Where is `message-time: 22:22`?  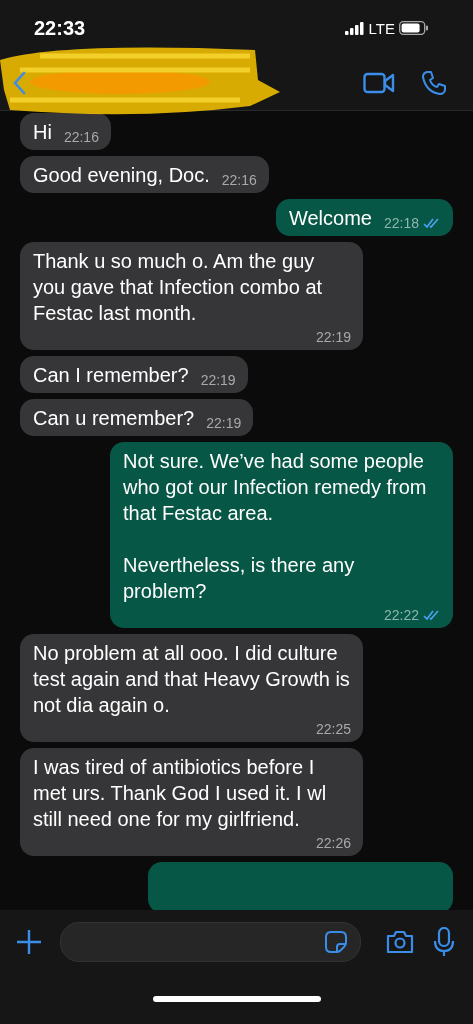
message-time: 22:22 is located at coordinates (401, 615).